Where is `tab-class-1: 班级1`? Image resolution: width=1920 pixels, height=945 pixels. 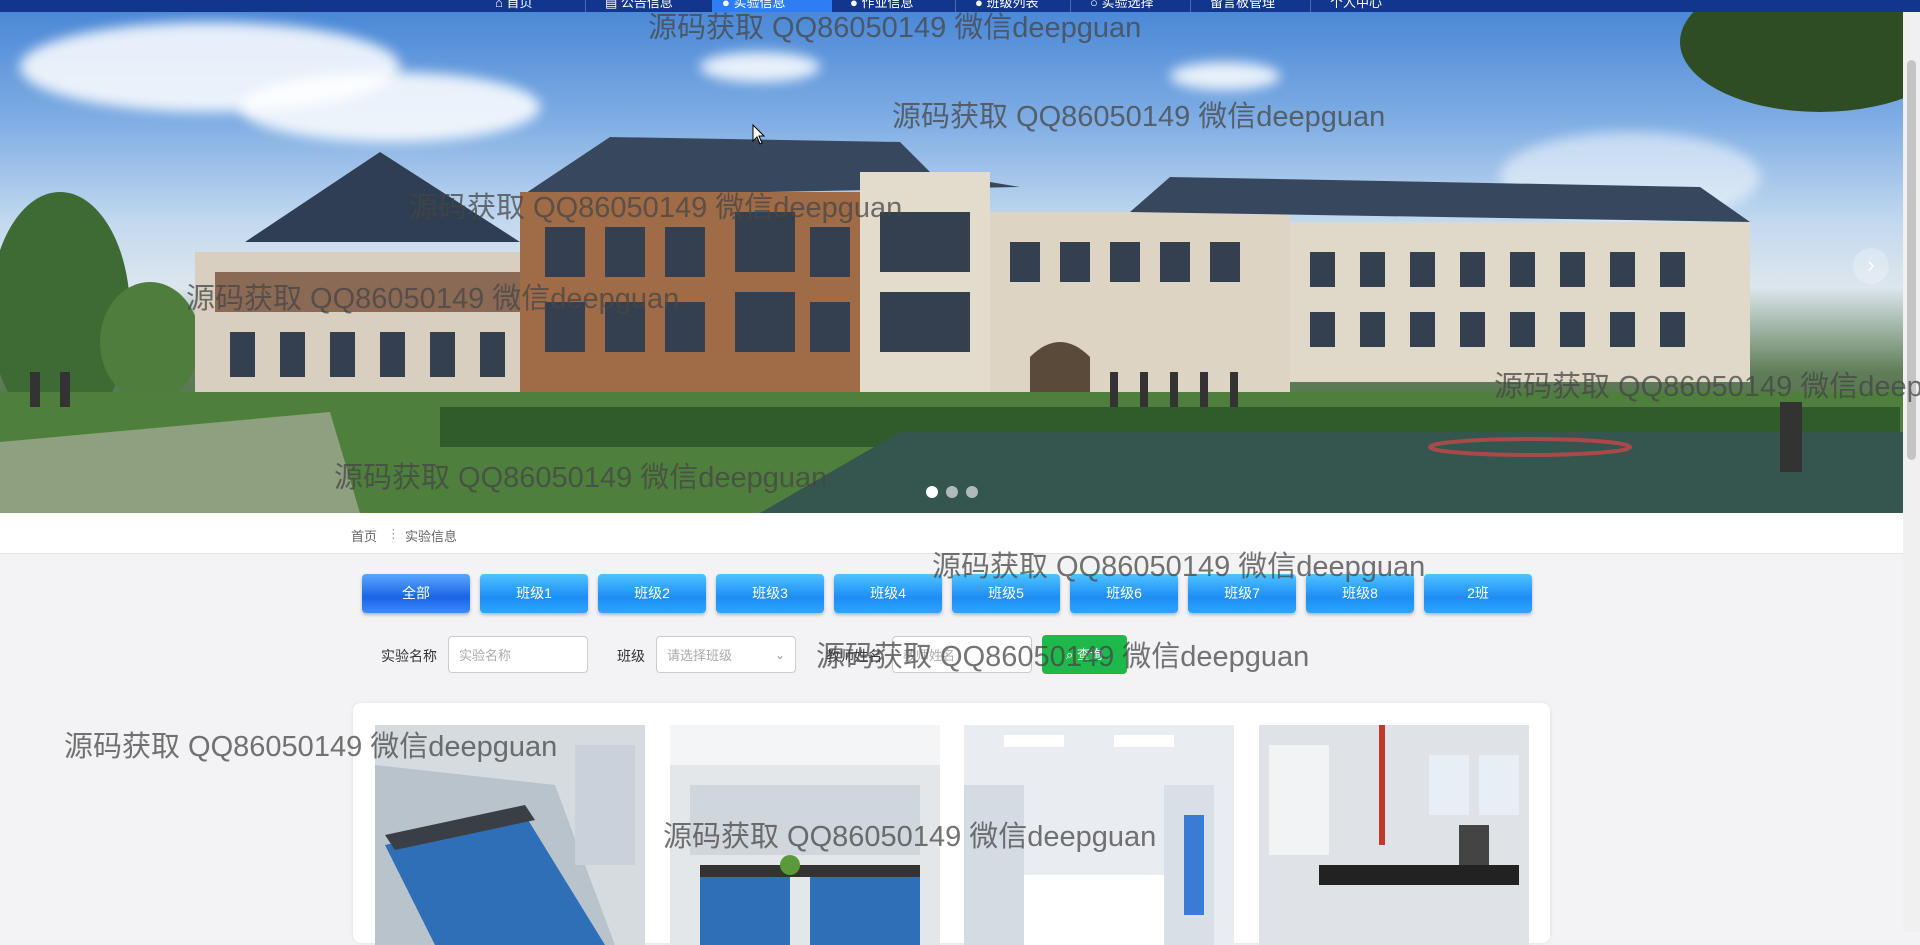
tab-class-1: 班级1 is located at coordinates (534, 593).